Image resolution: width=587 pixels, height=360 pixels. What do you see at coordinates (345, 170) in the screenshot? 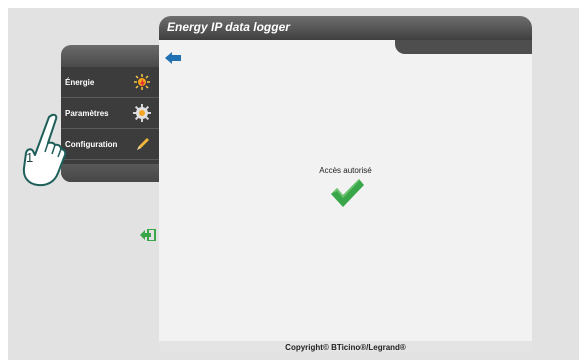
I see `access-status: Accès autorisé` at bounding box center [345, 170].